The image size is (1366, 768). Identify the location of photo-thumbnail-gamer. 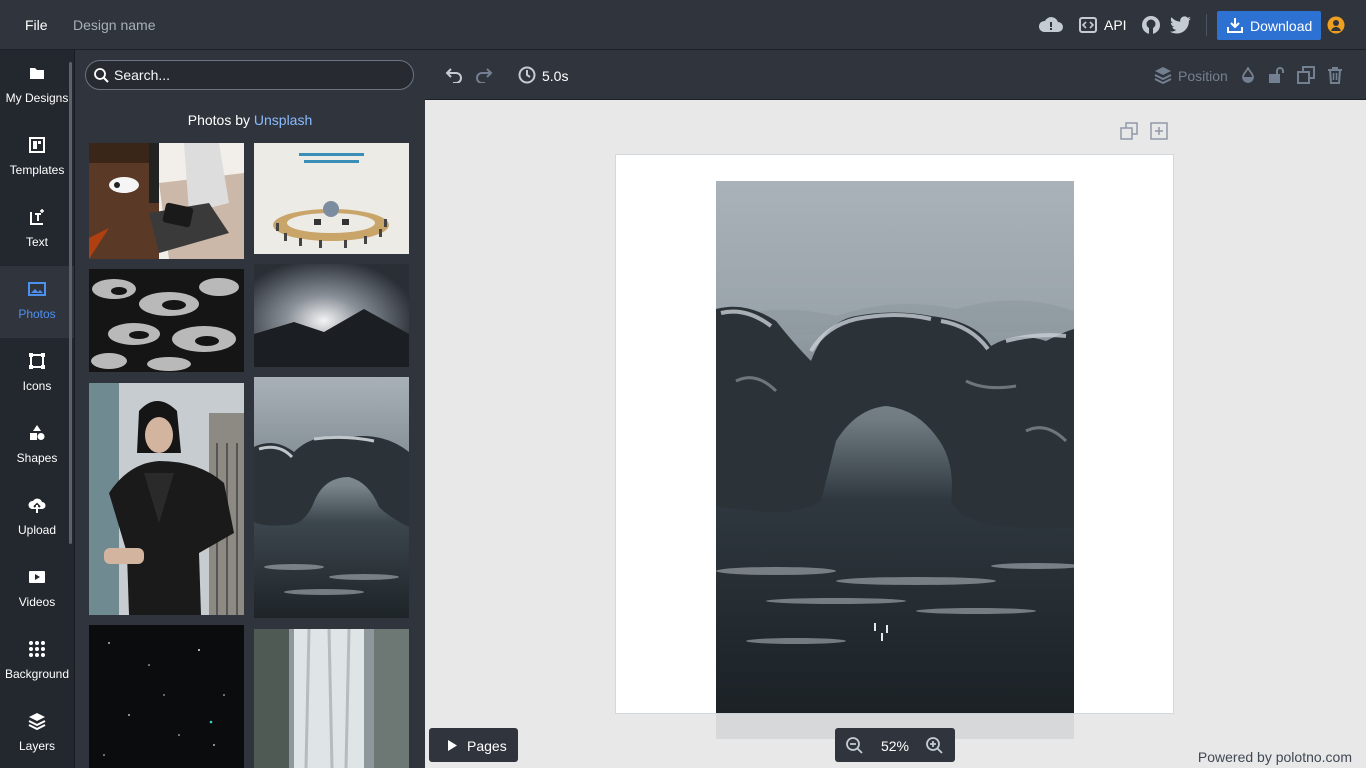
(166, 201).